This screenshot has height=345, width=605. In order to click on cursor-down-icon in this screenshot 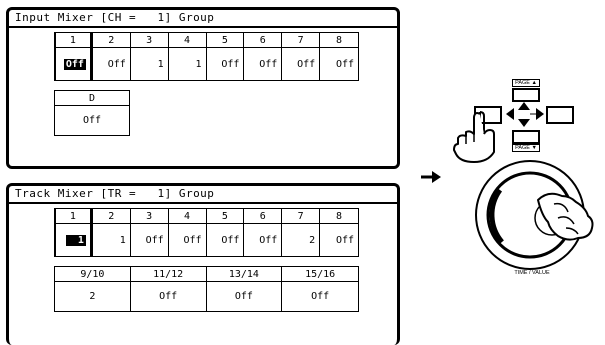, I will do `click(524, 123)`.